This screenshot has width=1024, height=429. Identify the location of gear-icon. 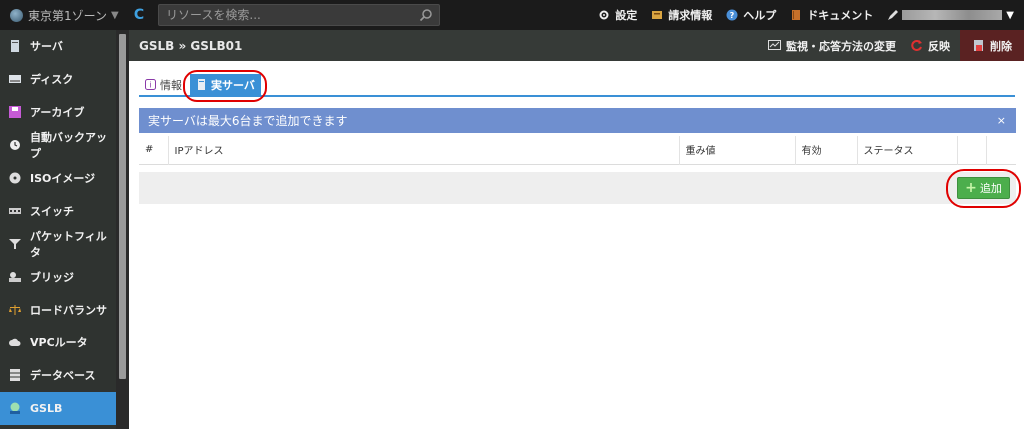
(604, 15).